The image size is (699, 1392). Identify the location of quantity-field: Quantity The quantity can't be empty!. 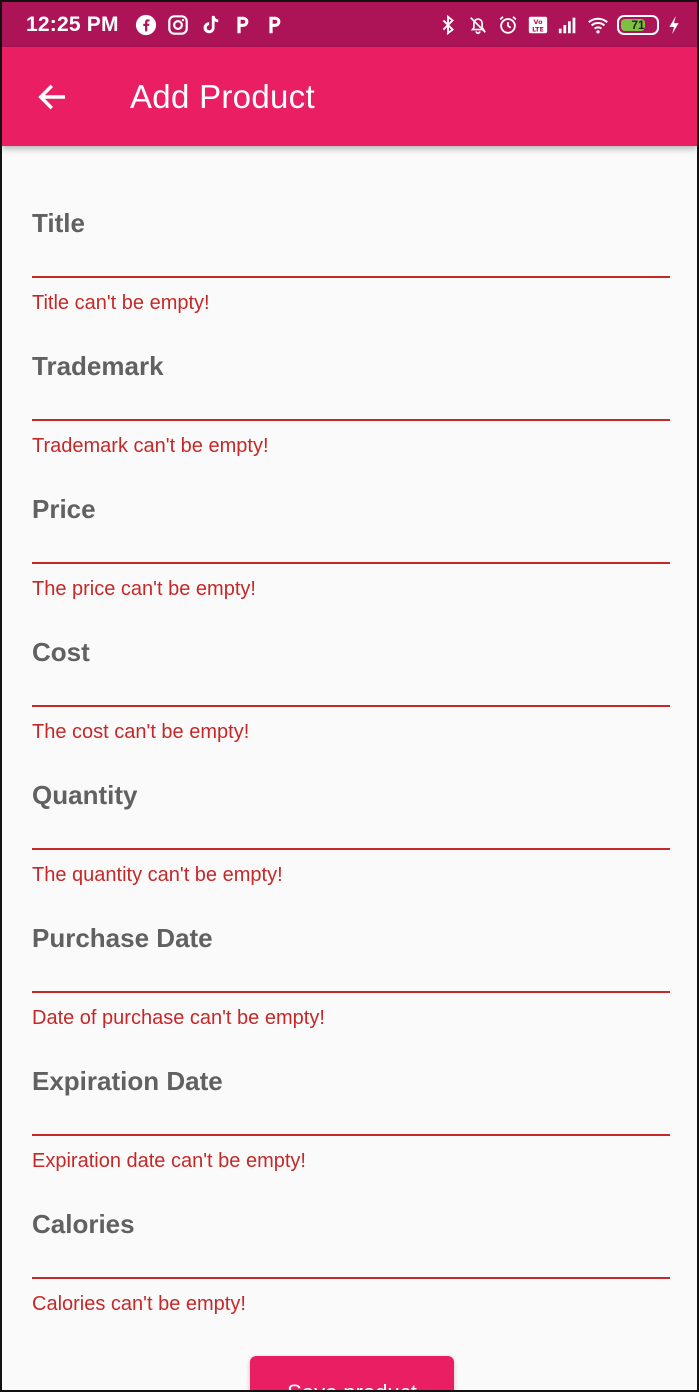
(351, 802).